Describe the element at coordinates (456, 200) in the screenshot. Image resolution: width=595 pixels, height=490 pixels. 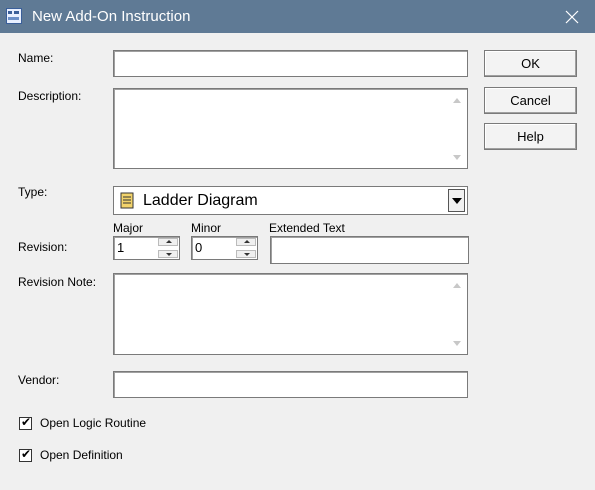
I see `chevron-down-icon` at that location.